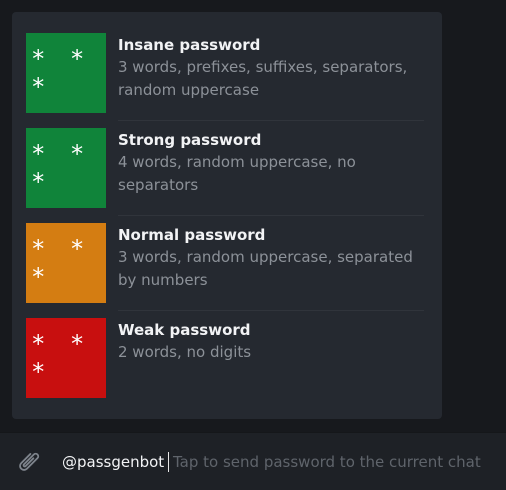 This screenshot has width=506, height=490. What do you see at coordinates (189, 45) in the screenshot?
I see `result-title: Insane password` at bounding box center [189, 45].